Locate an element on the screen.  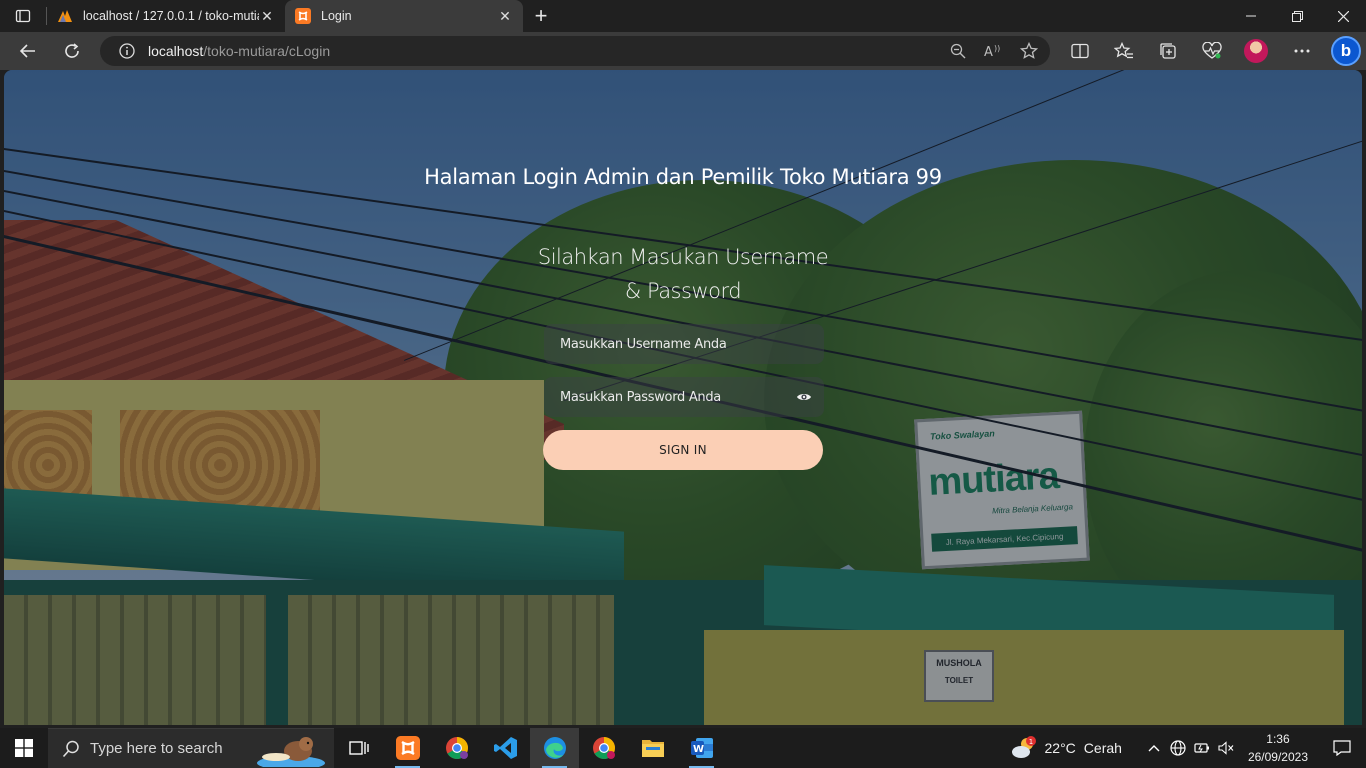
favorites-list-icon is located at coordinates (1123, 50).